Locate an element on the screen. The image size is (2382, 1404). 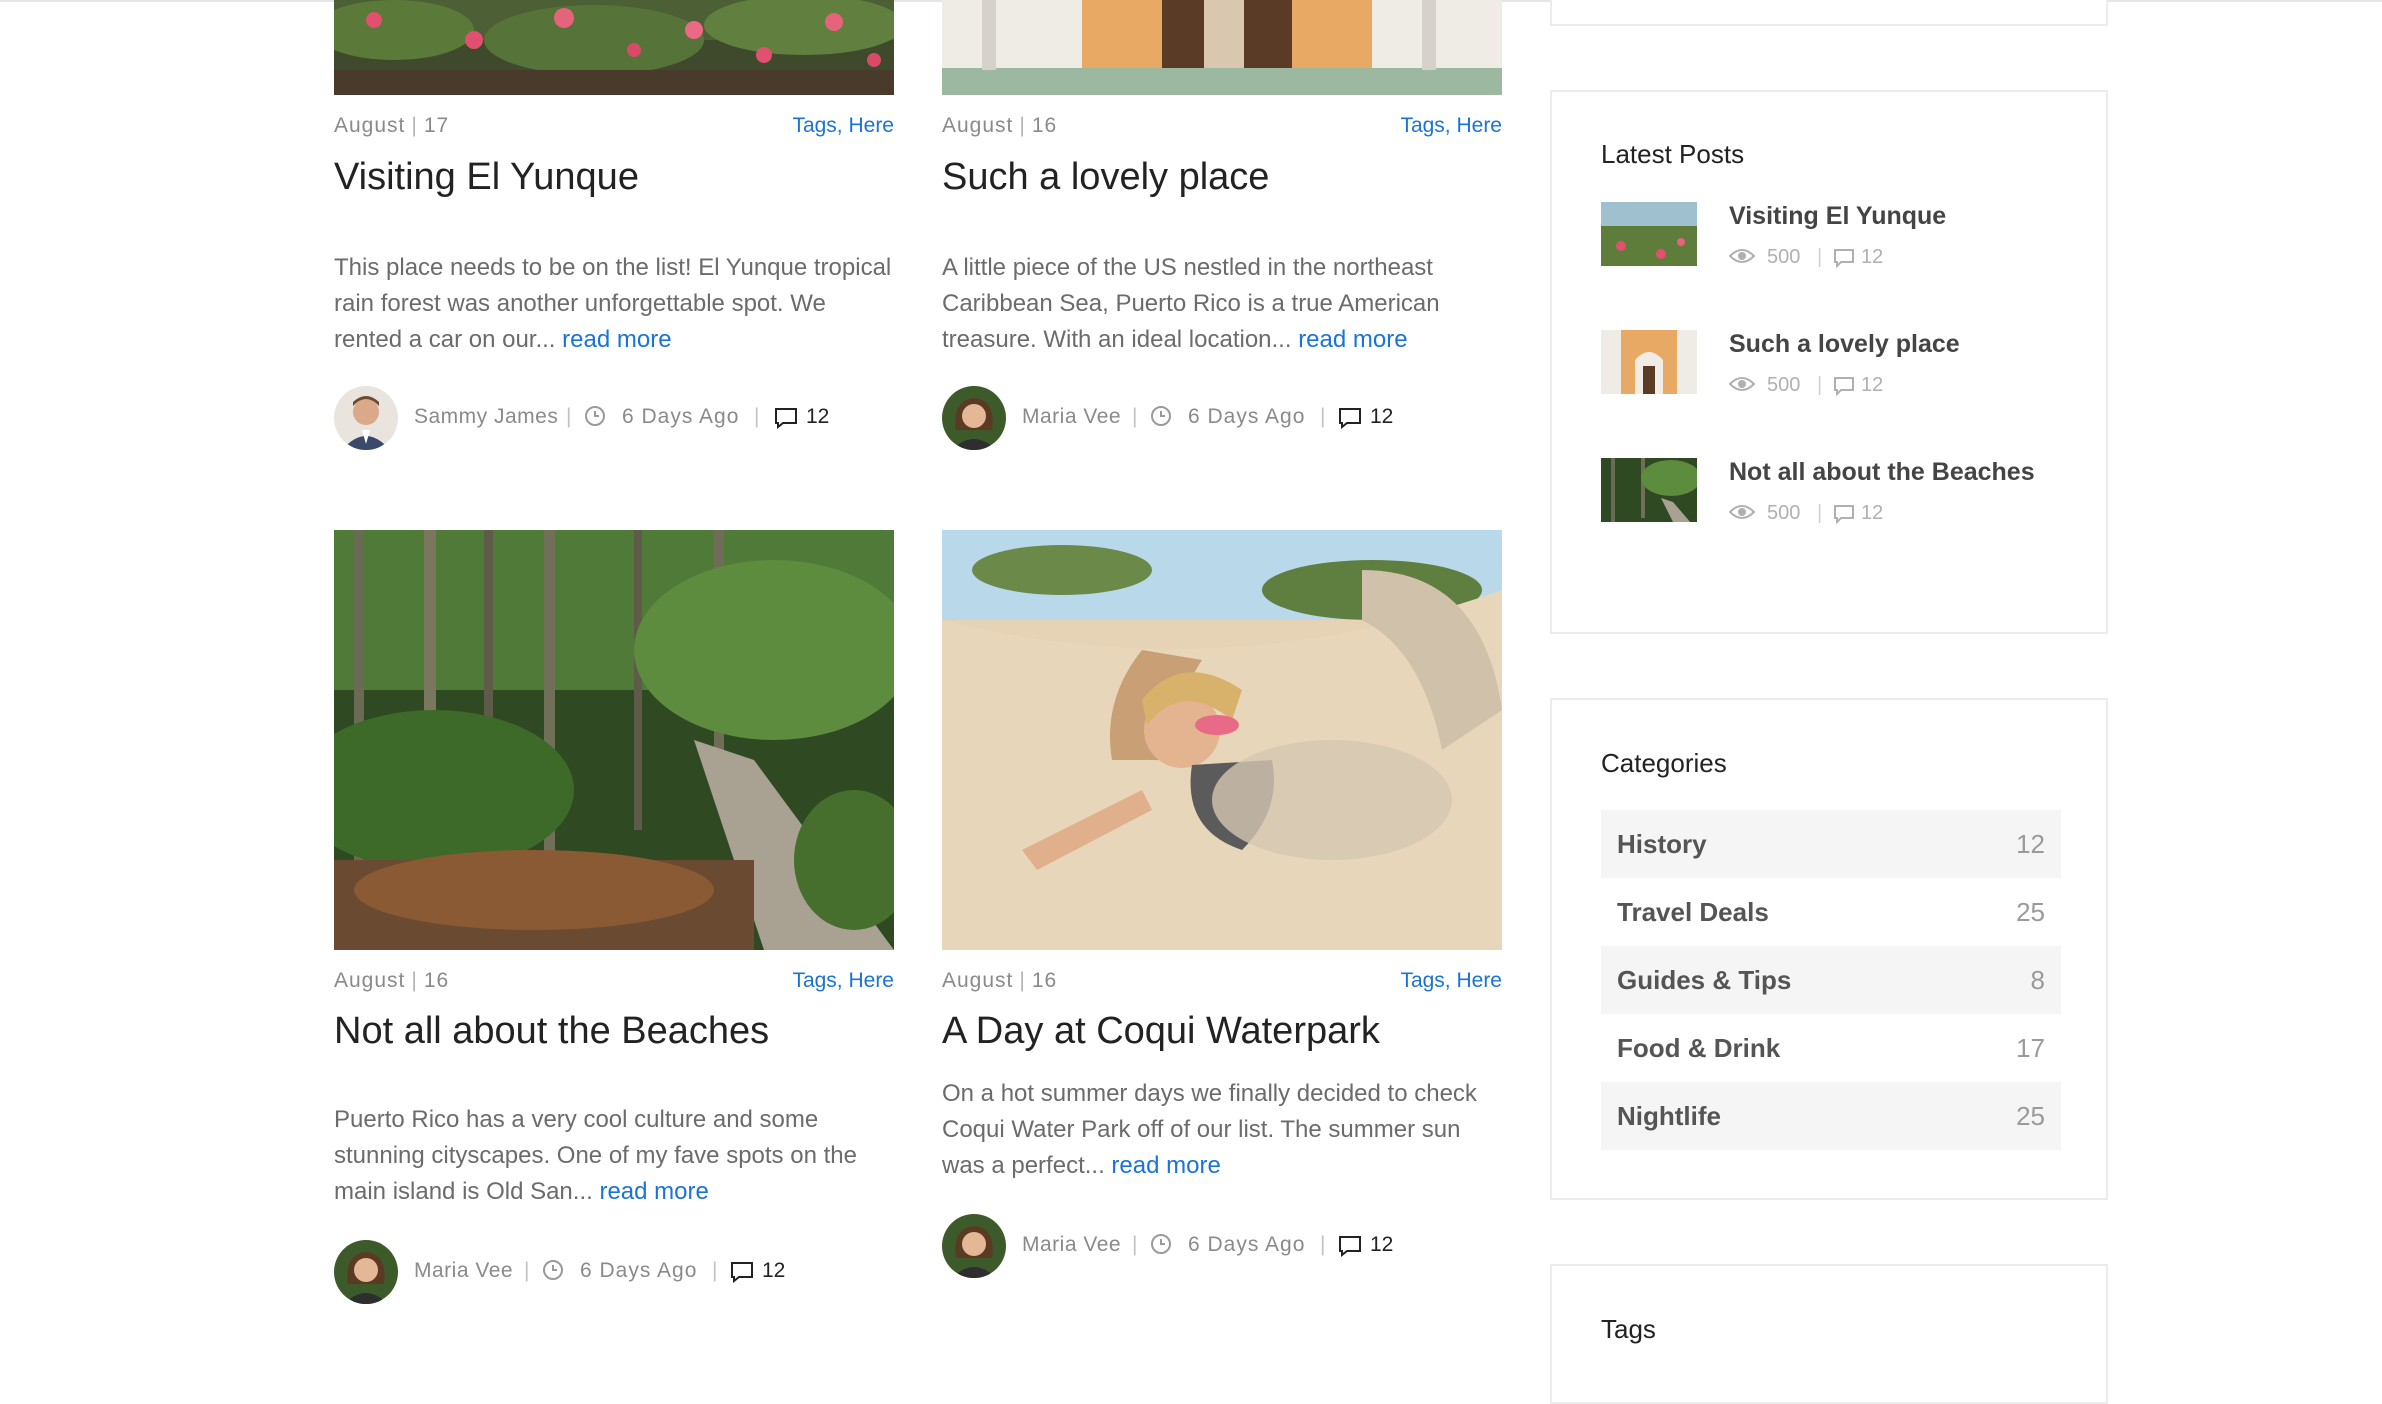
tags-title: Tags is located at coordinates (1628, 1329).